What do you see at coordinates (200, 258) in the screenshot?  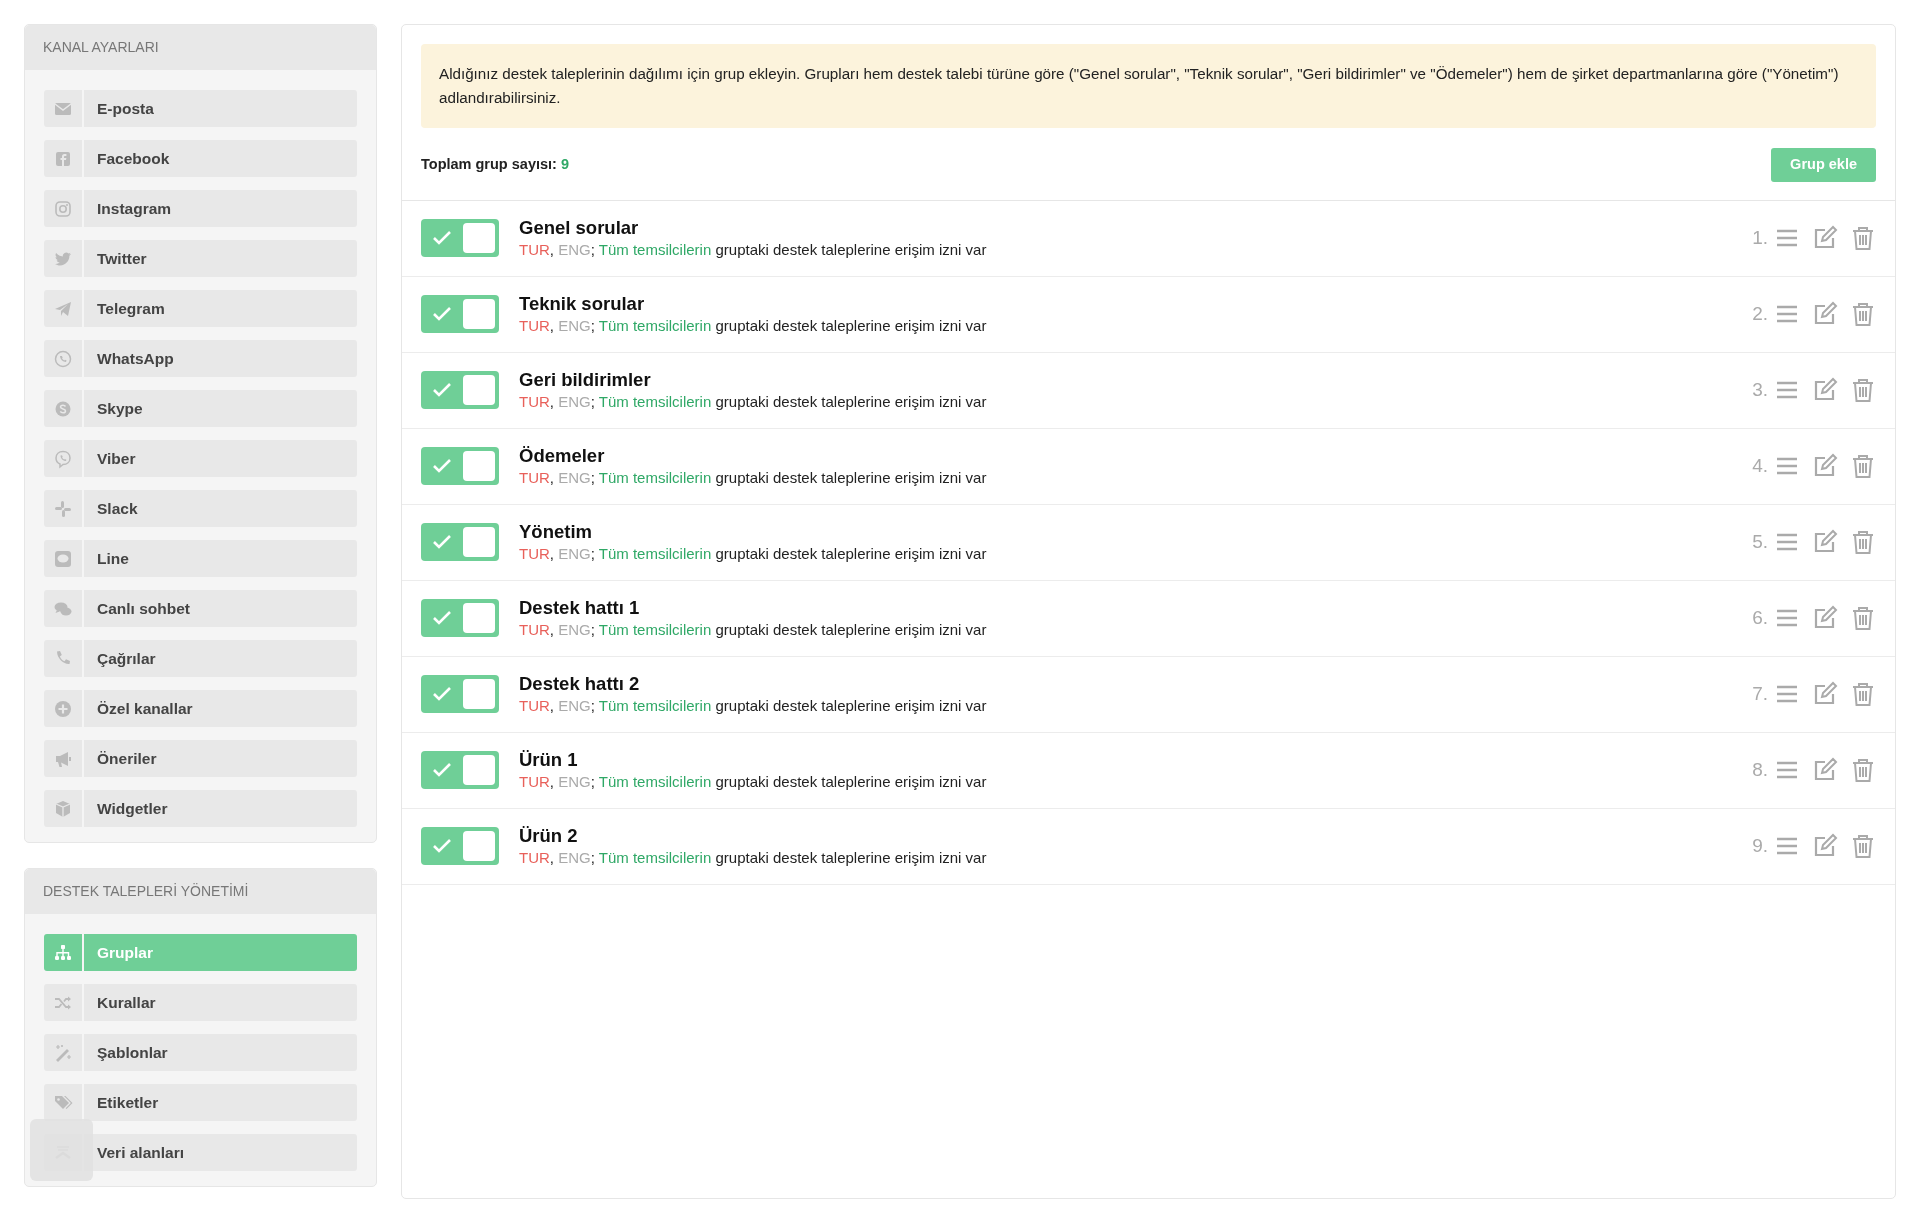 I see `sidebar-item: Twitter` at bounding box center [200, 258].